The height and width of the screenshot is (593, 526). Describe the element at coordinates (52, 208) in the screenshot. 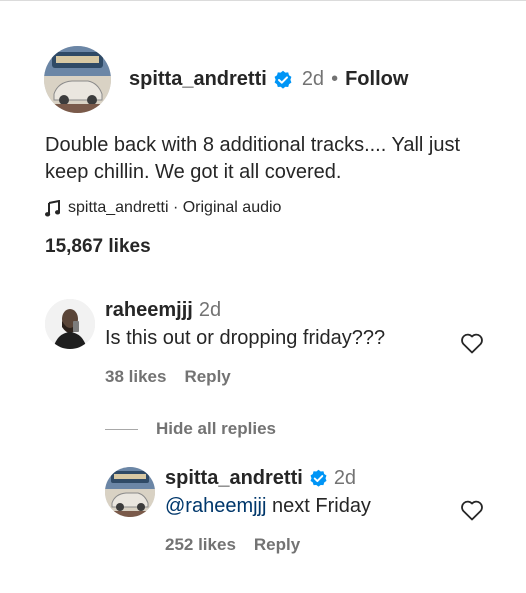

I see `music-note-icon` at that location.